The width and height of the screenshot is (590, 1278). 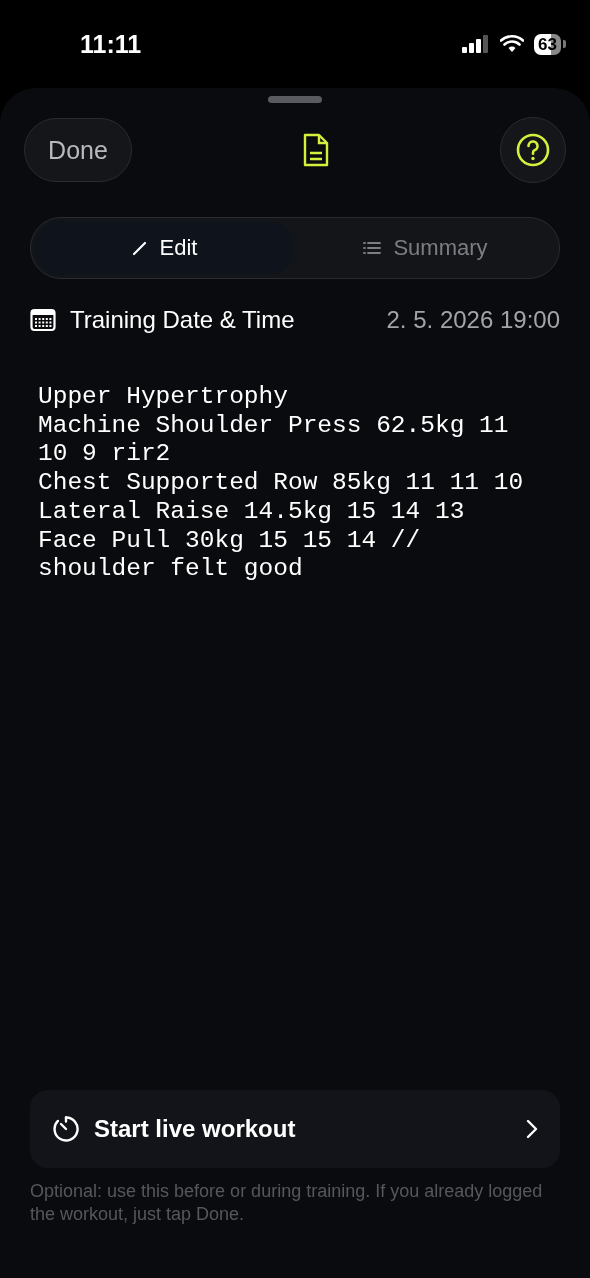 I want to click on chevron-right-icon, so click(x=532, y=1129).